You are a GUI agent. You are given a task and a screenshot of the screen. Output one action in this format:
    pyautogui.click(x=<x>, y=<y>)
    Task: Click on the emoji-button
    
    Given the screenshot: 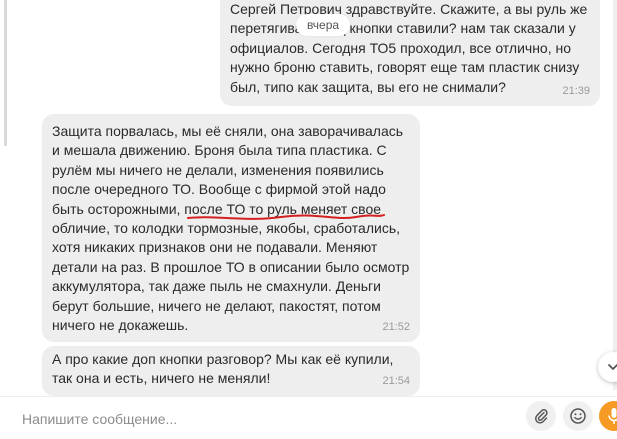 What is the action you would take?
    pyautogui.click(x=578, y=416)
    